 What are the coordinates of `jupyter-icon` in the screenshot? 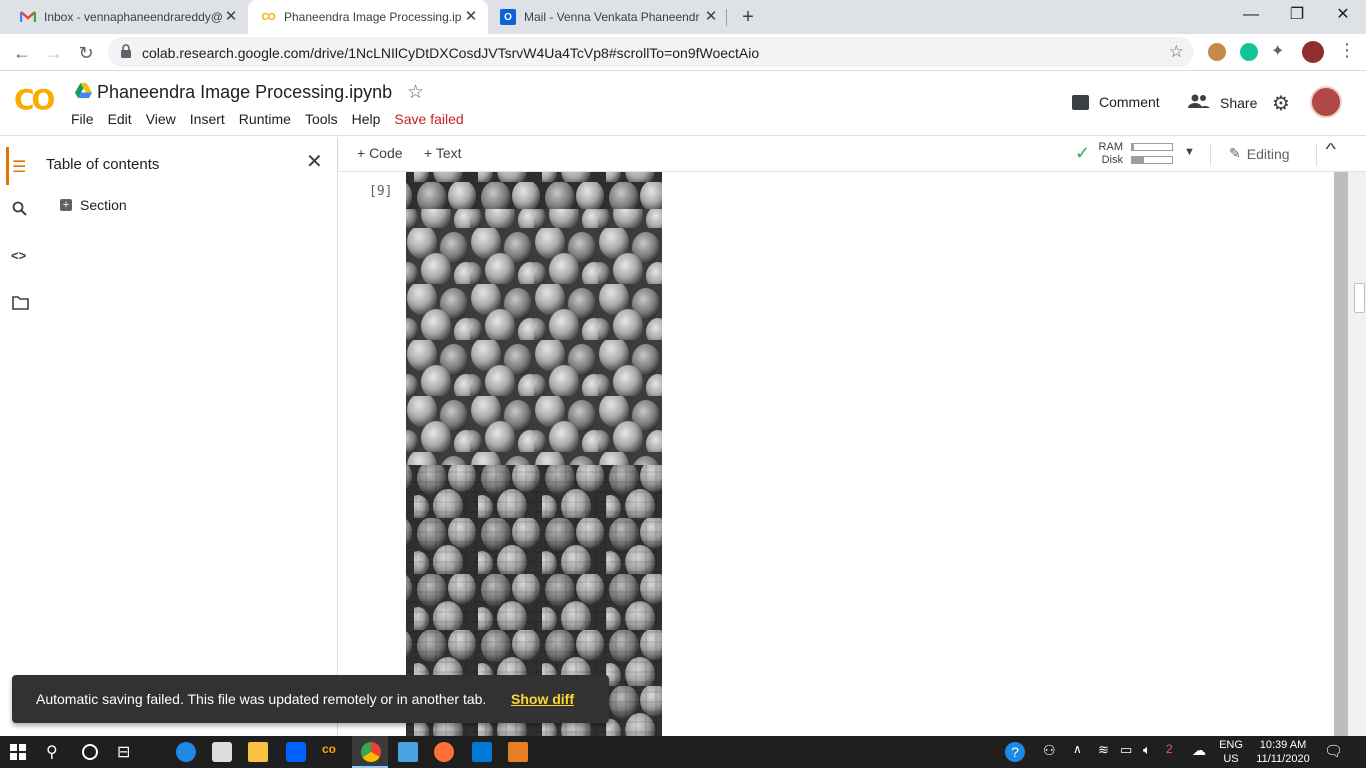 It's located at (518, 752).